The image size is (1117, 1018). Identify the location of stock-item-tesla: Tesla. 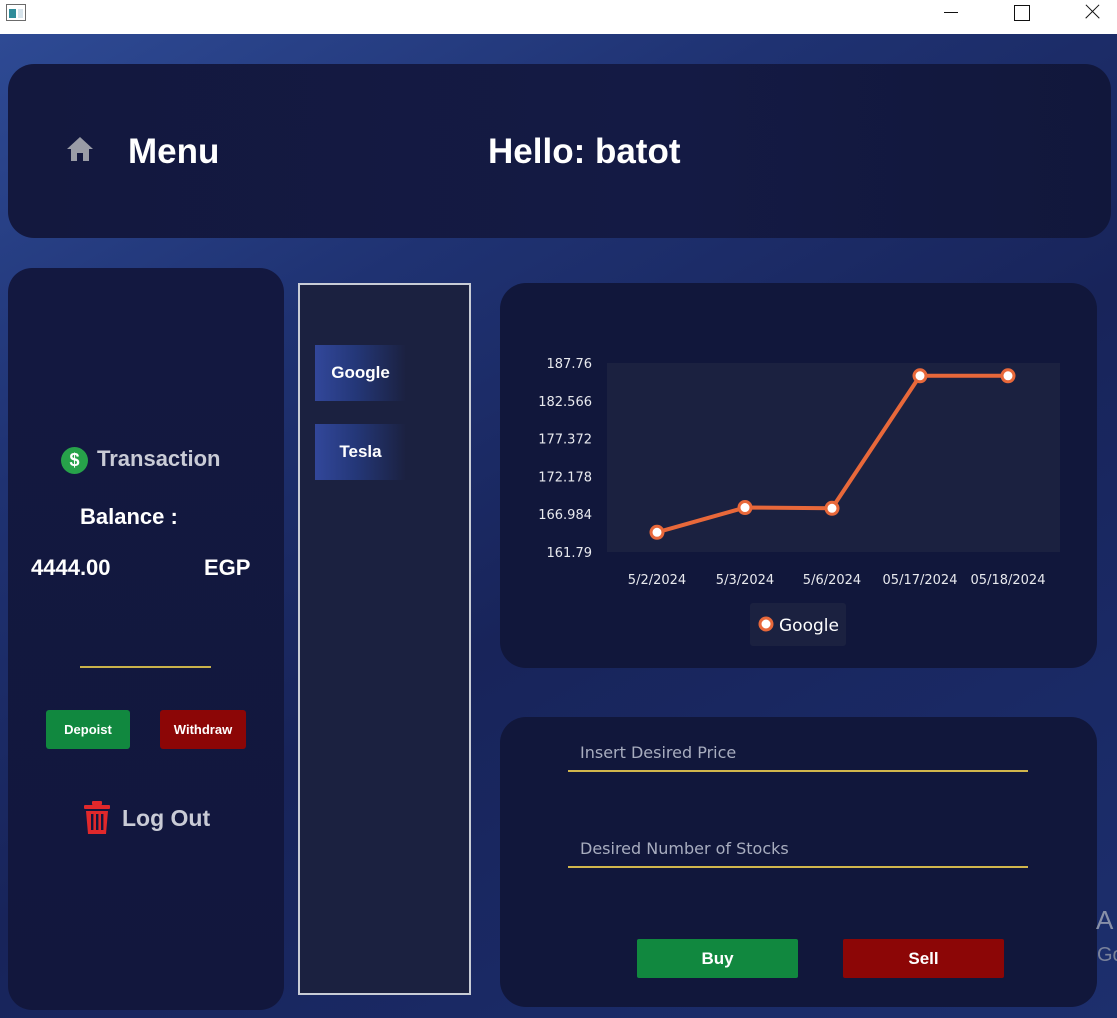
(360, 452).